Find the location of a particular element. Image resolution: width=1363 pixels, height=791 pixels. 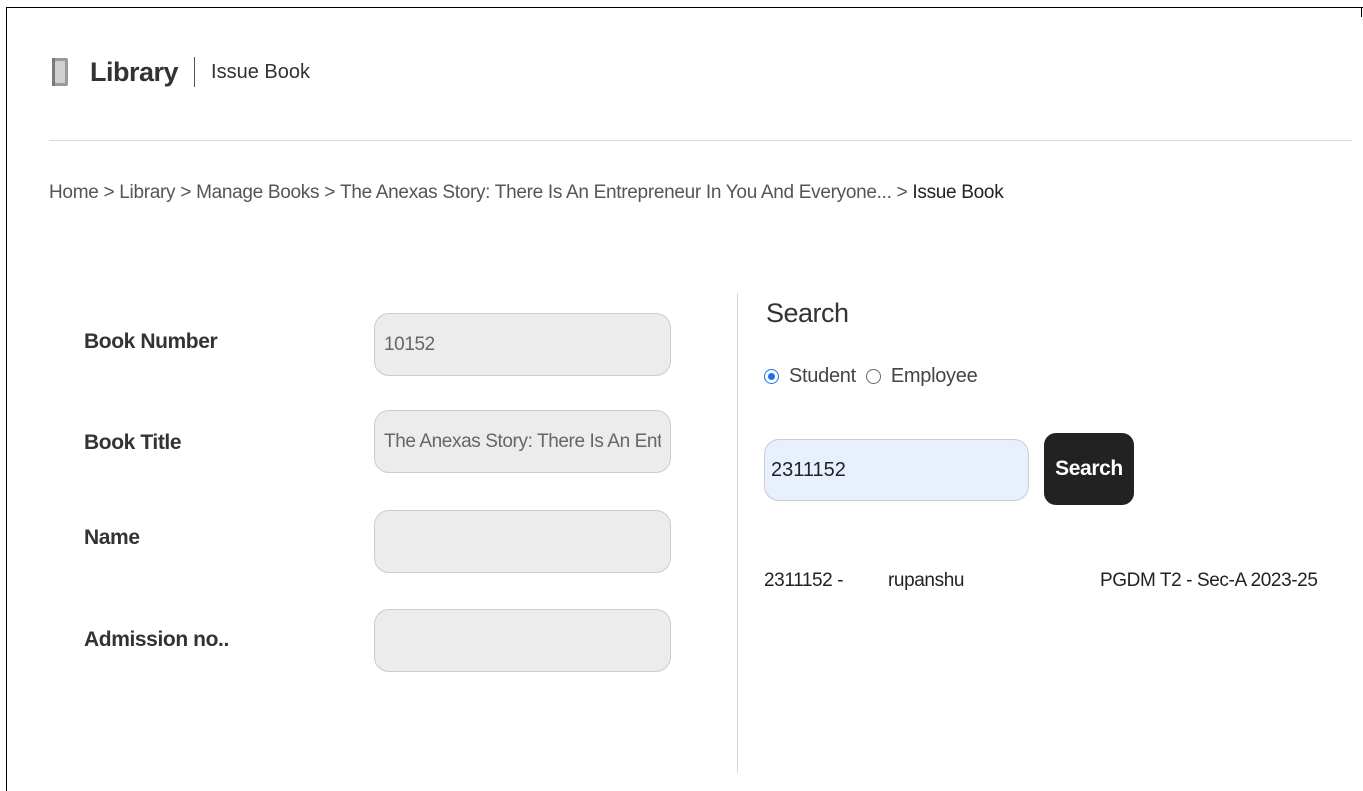

breadcrumb-manage-books: Manage Books is located at coordinates (257, 192).